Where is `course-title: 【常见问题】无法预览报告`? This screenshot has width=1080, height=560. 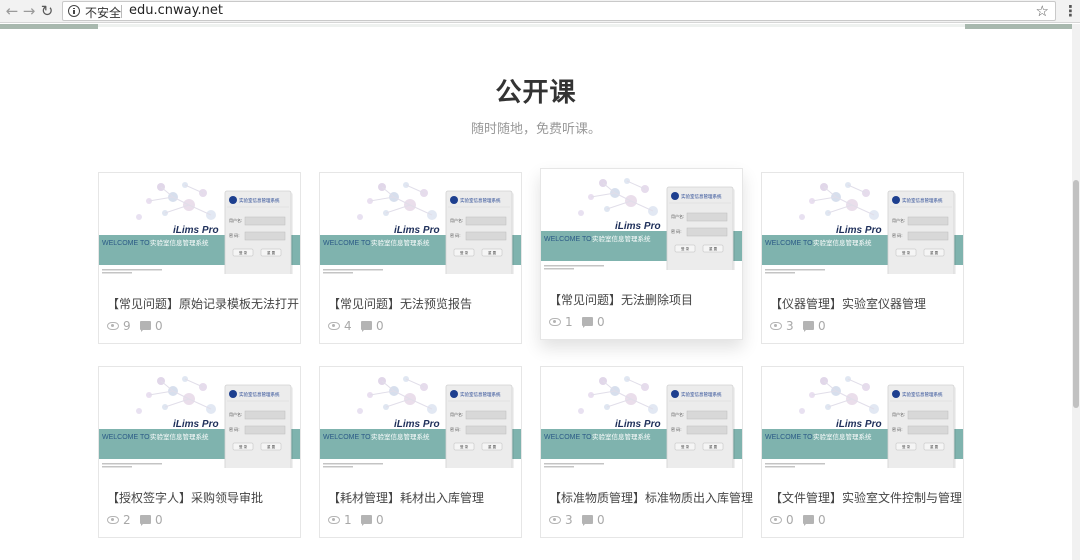
course-title: 【常见问题】无法预览报告 is located at coordinates (400, 303).